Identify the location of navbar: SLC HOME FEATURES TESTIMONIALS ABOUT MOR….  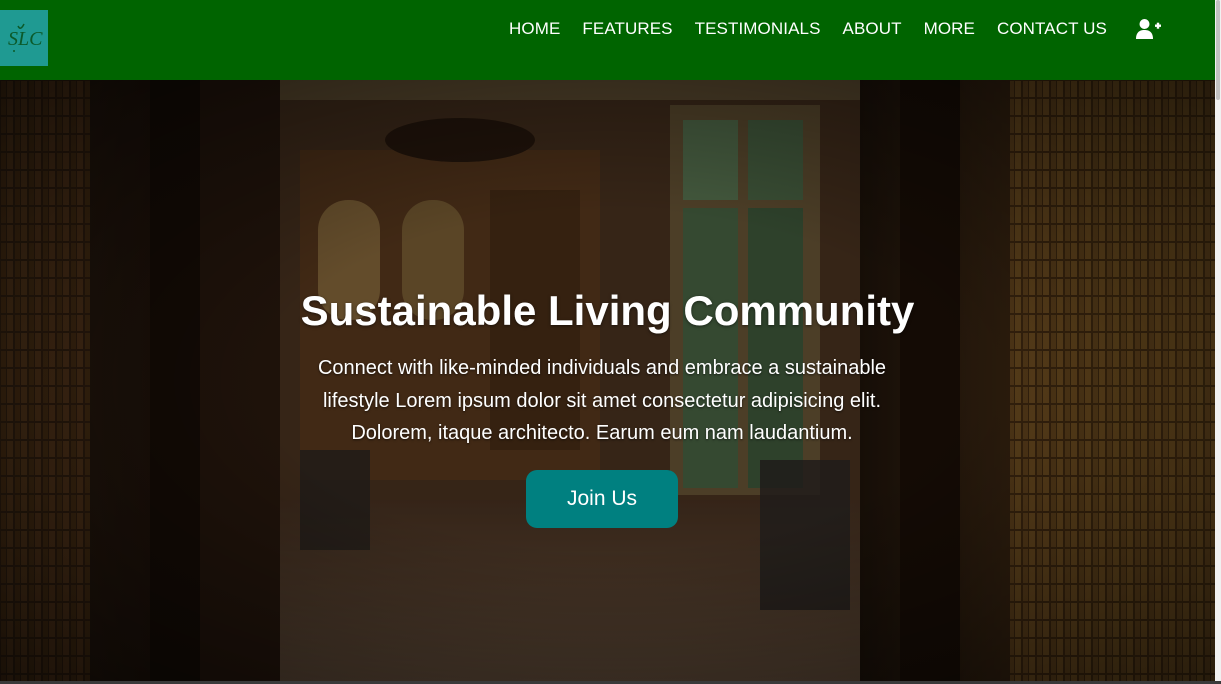
(607, 40).